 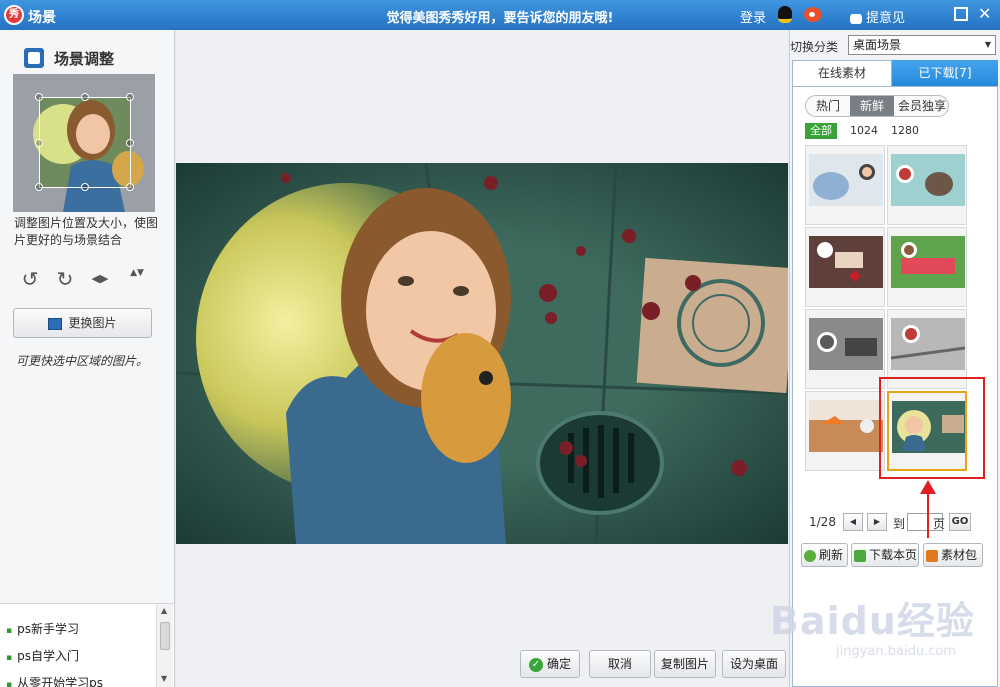 I want to click on ok-label: 确定, so click(x=558, y=664).